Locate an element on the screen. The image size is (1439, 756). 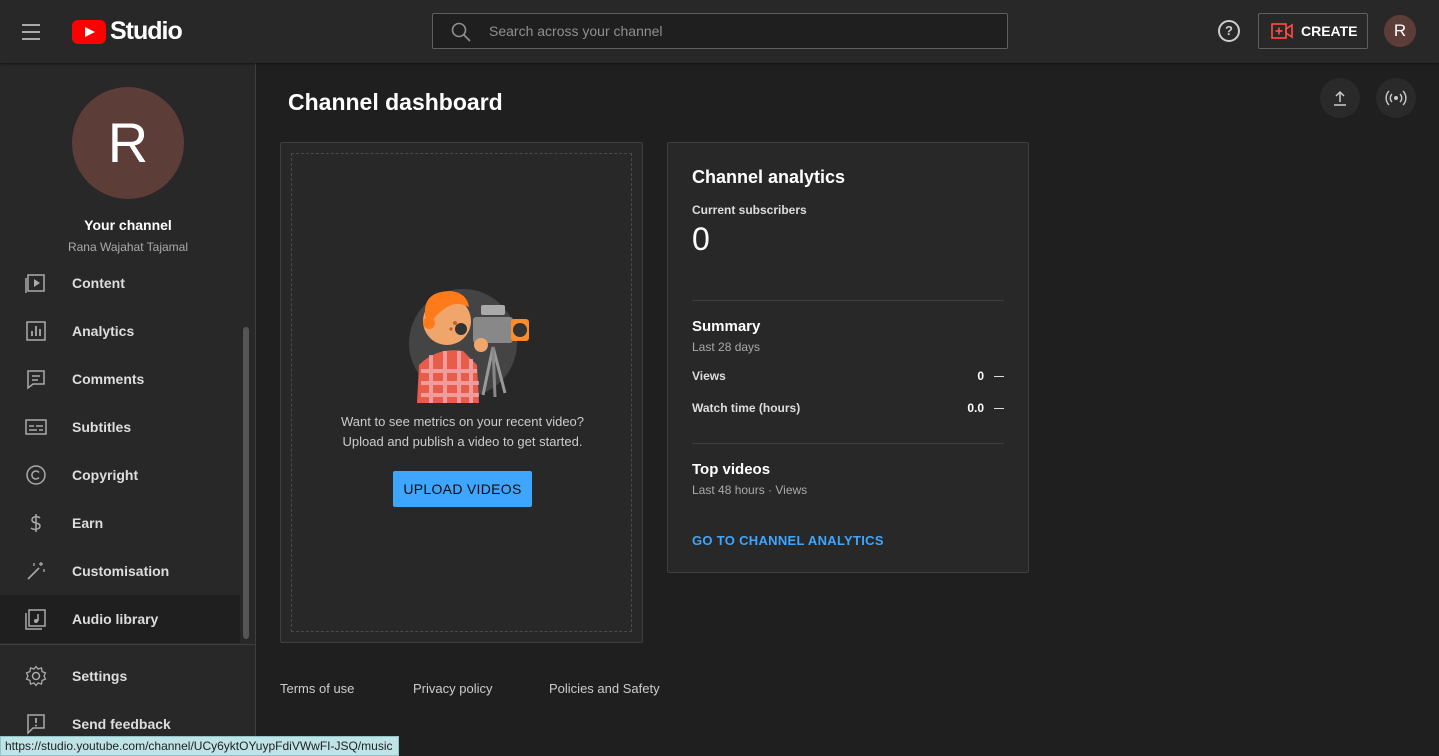
search-input is located at coordinates (739, 31).